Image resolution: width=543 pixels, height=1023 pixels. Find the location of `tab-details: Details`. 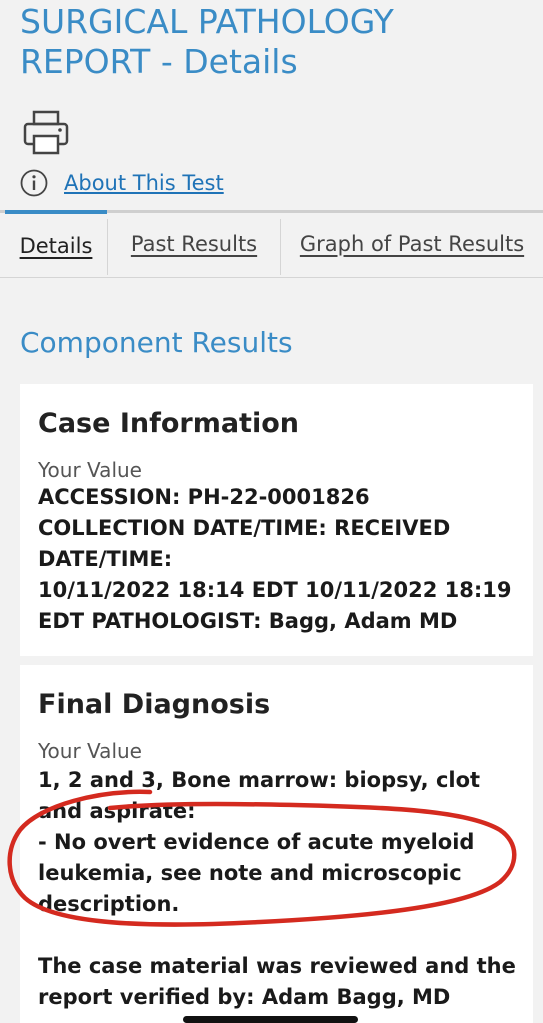

tab-details: Details is located at coordinates (56, 244).